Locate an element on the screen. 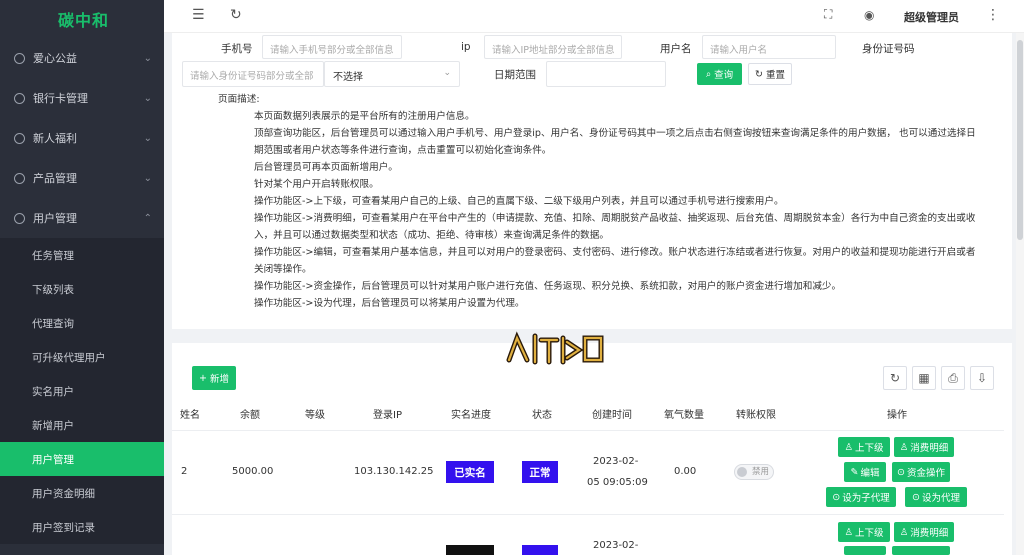  description-line: 入，并且可以通过数据类型和状态（成功、拒绝、待审核）来查询满足条件的数据。 is located at coordinates (431, 235).